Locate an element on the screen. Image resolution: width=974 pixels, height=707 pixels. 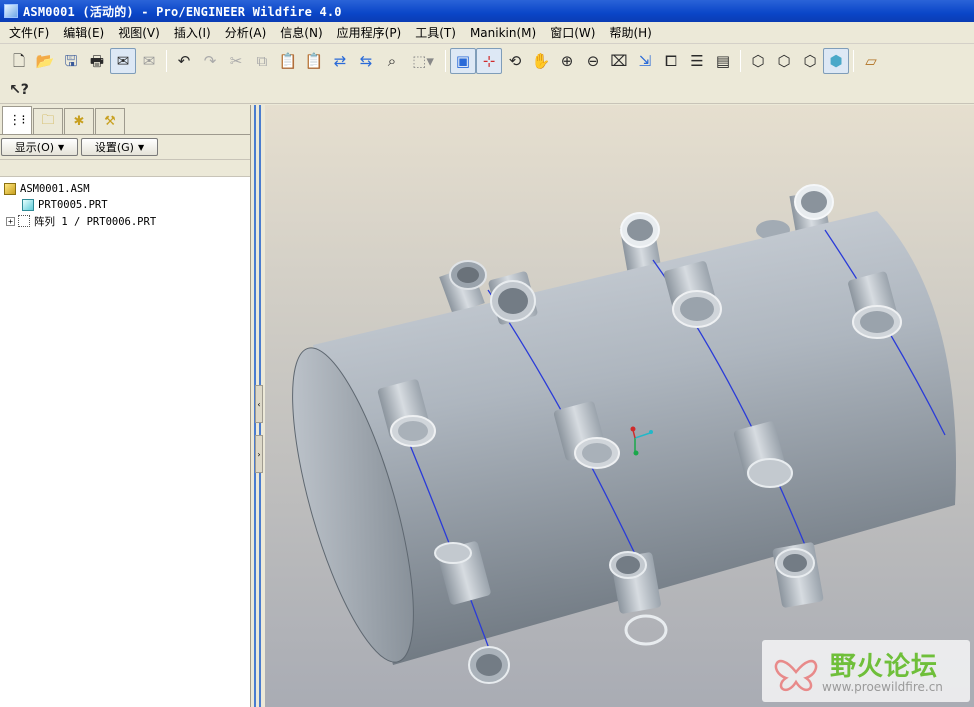
menu-applications: 应用程序(P) is located at coordinates (369, 32).